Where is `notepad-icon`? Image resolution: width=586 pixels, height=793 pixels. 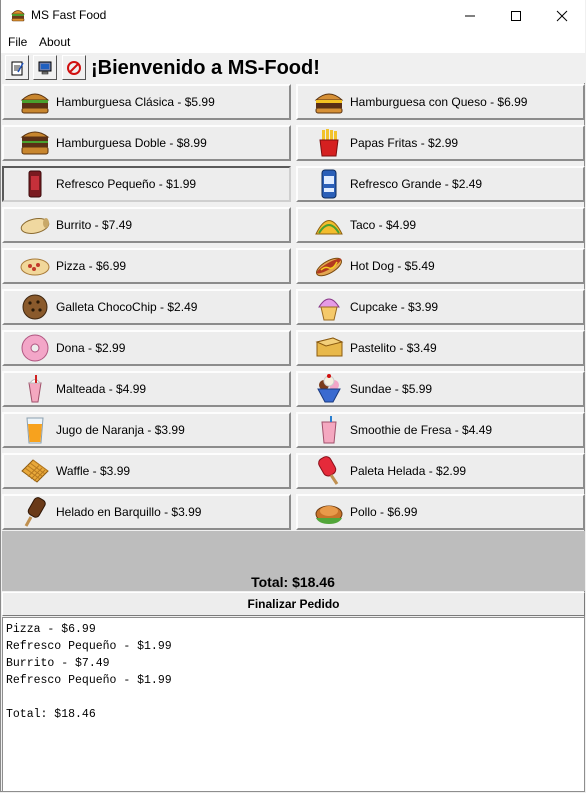 notepad-icon is located at coordinates (17, 68).